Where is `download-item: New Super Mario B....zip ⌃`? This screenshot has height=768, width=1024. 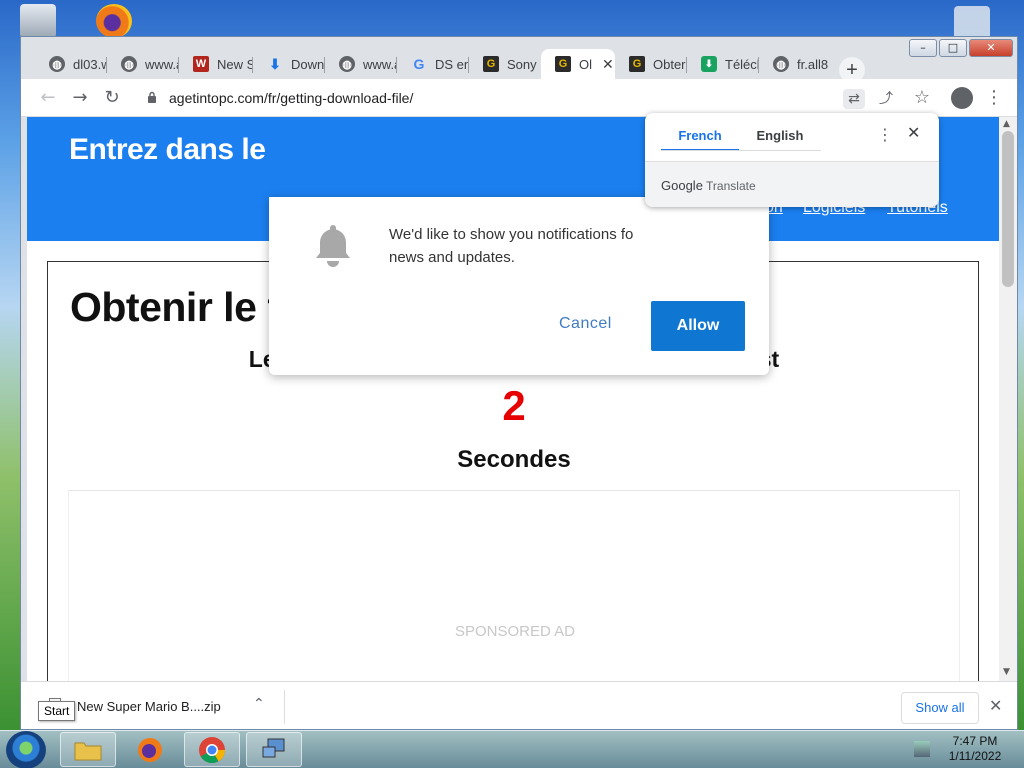 download-item: New Super Mario B....zip ⌃ is located at coordinates (163, 707).